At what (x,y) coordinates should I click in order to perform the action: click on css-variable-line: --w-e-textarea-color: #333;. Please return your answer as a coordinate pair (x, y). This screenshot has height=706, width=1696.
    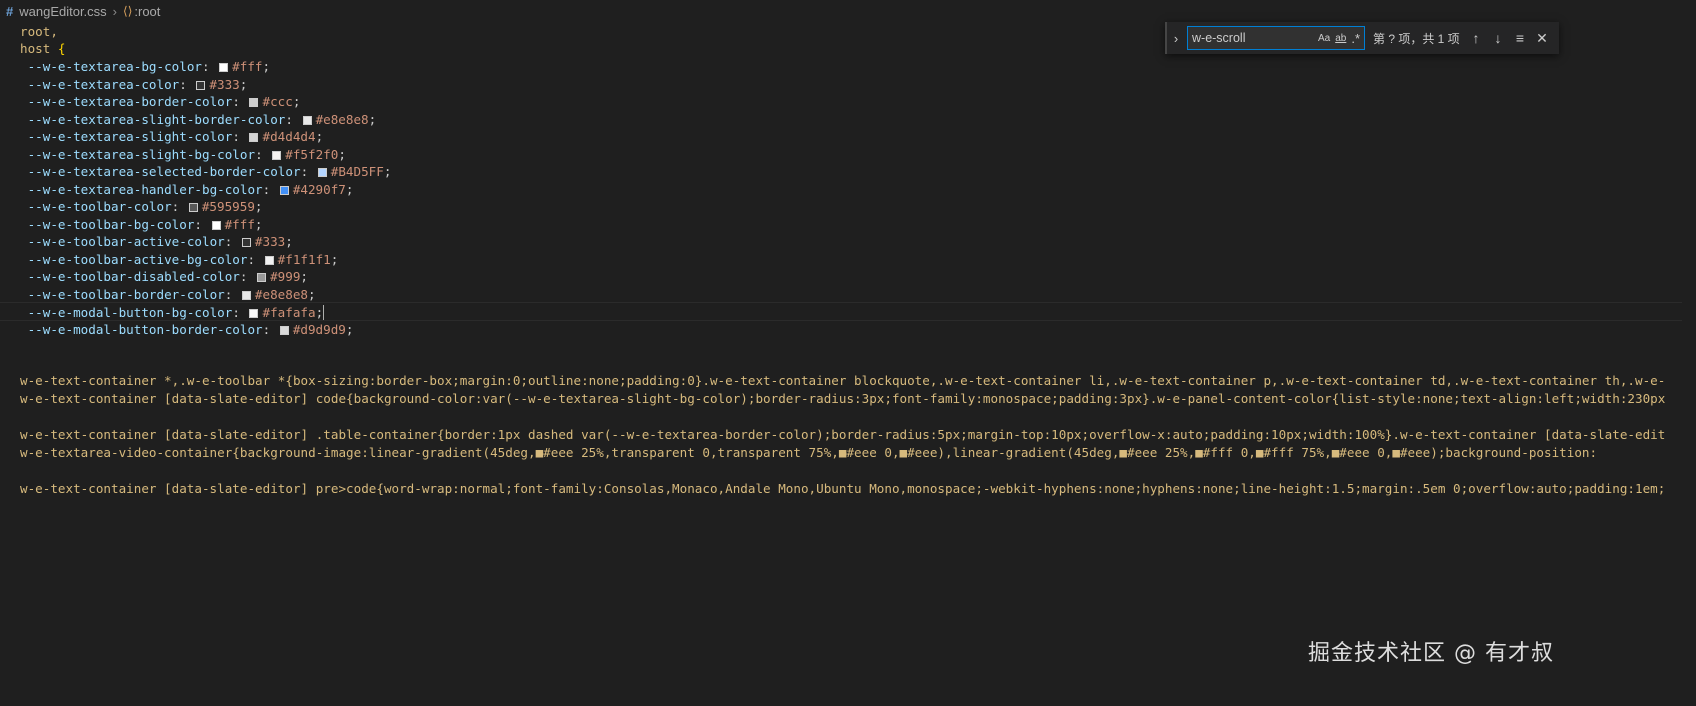
    Looking at the image, I should click on (134, 84).